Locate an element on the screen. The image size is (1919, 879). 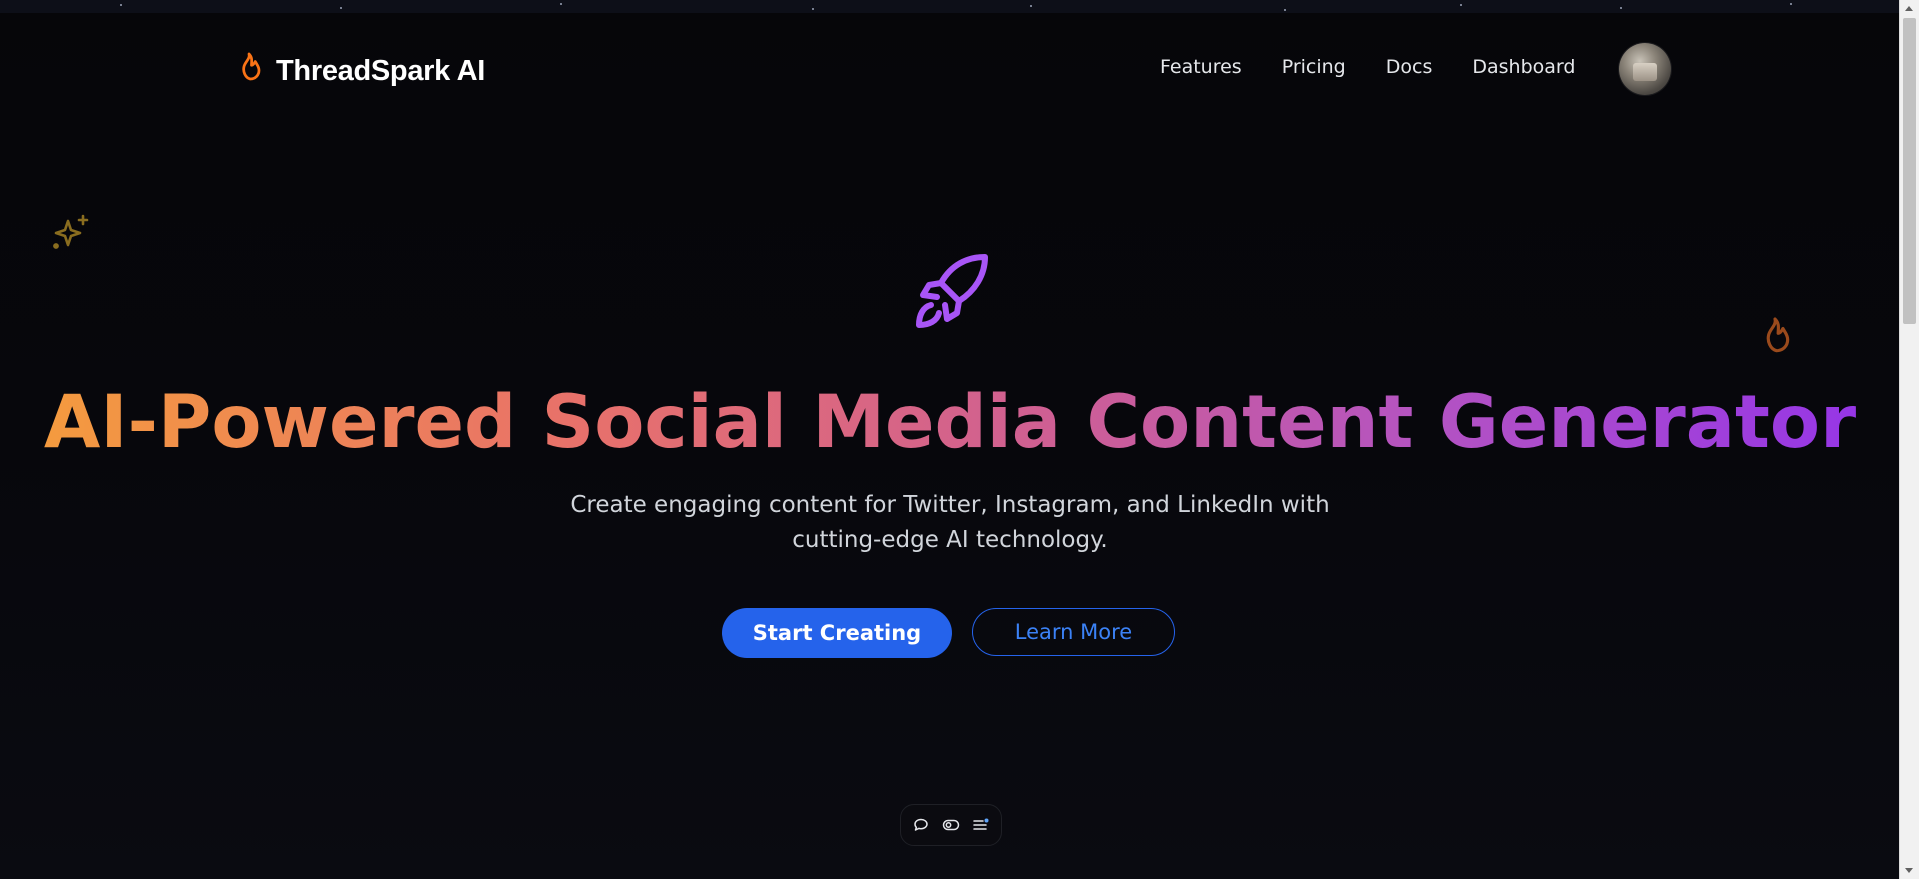
floating-toolbar is located at coordinates (951, 825).